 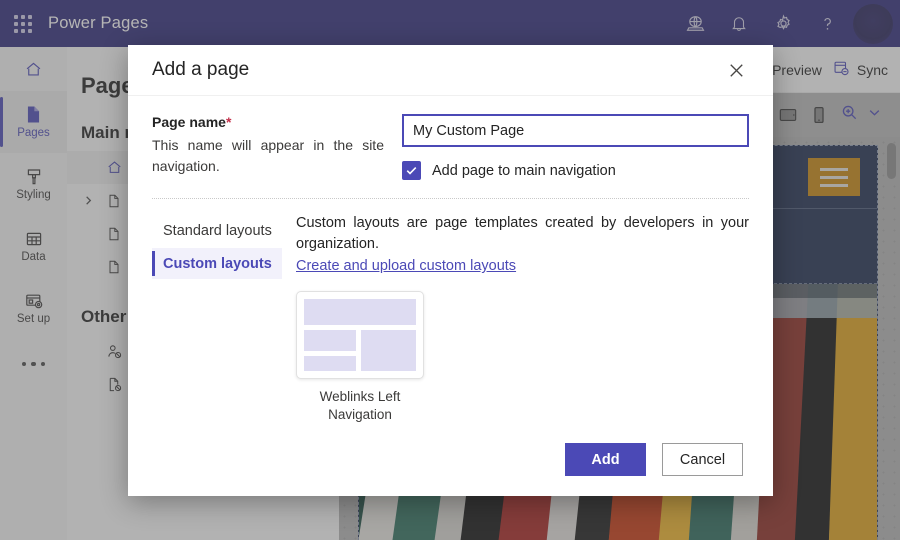 What do you see at coordinates (450, 71) in the screenshot?
I see `dialog-header: Add a page` at bounding box center [450, 71].